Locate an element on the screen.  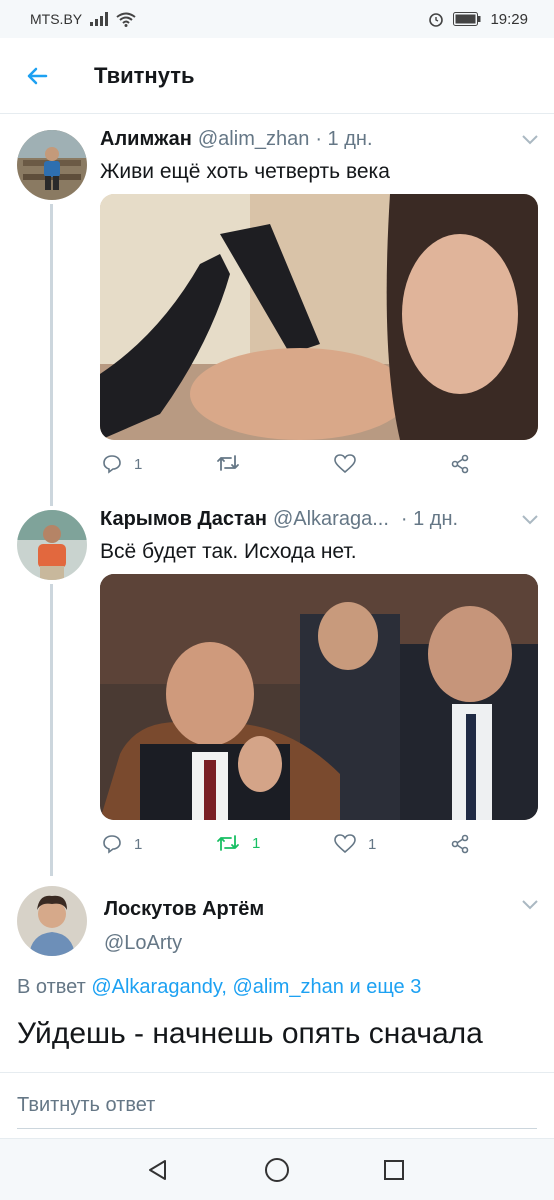
reply-context: В ответ @Alkaragandy, @alim_zhan и еще 3 is located at coordinates (219, 987).